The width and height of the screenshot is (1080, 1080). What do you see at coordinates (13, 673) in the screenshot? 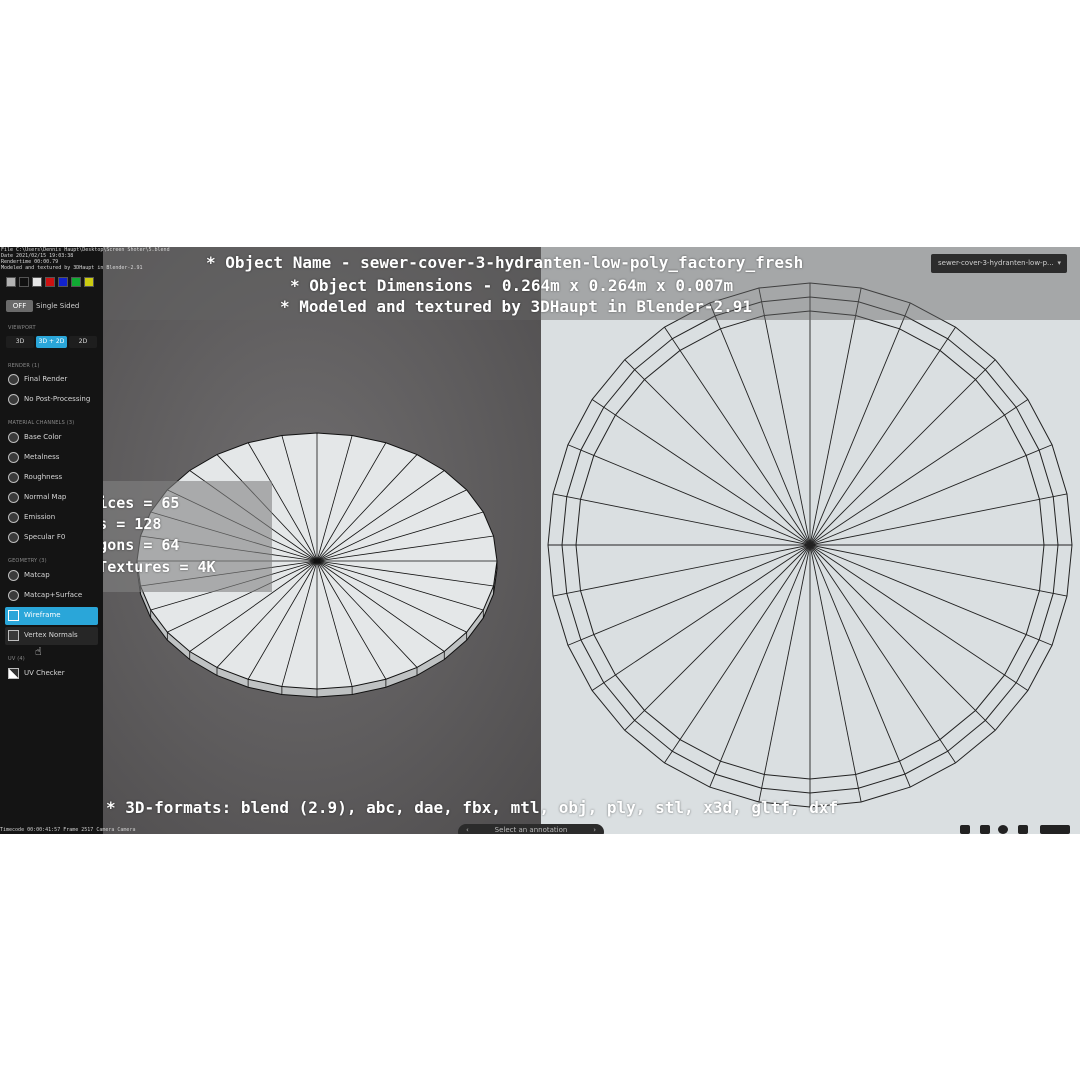
I see `uv-checker-icon` at bounding box center [13, 673].